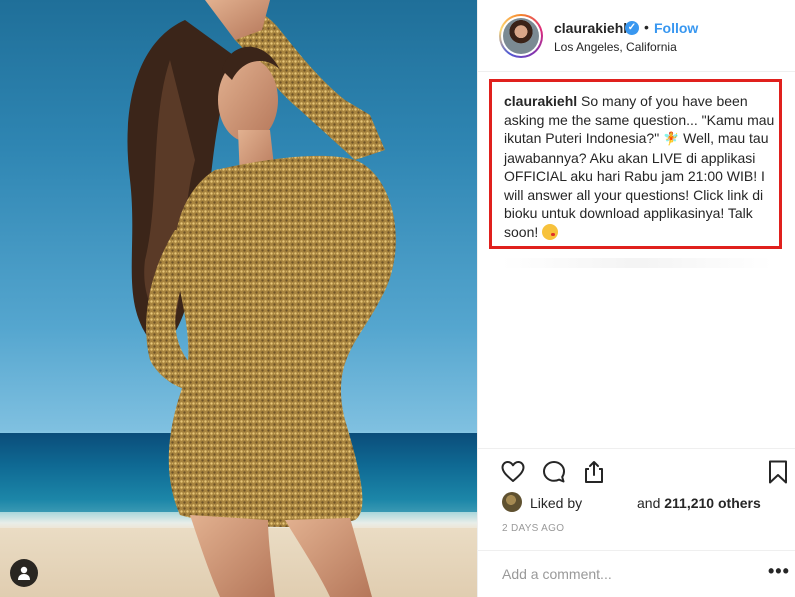  Describe the element at coordinates (632, 28) in the screenshot. I see `verified-badge-icon: ✓` at that location.